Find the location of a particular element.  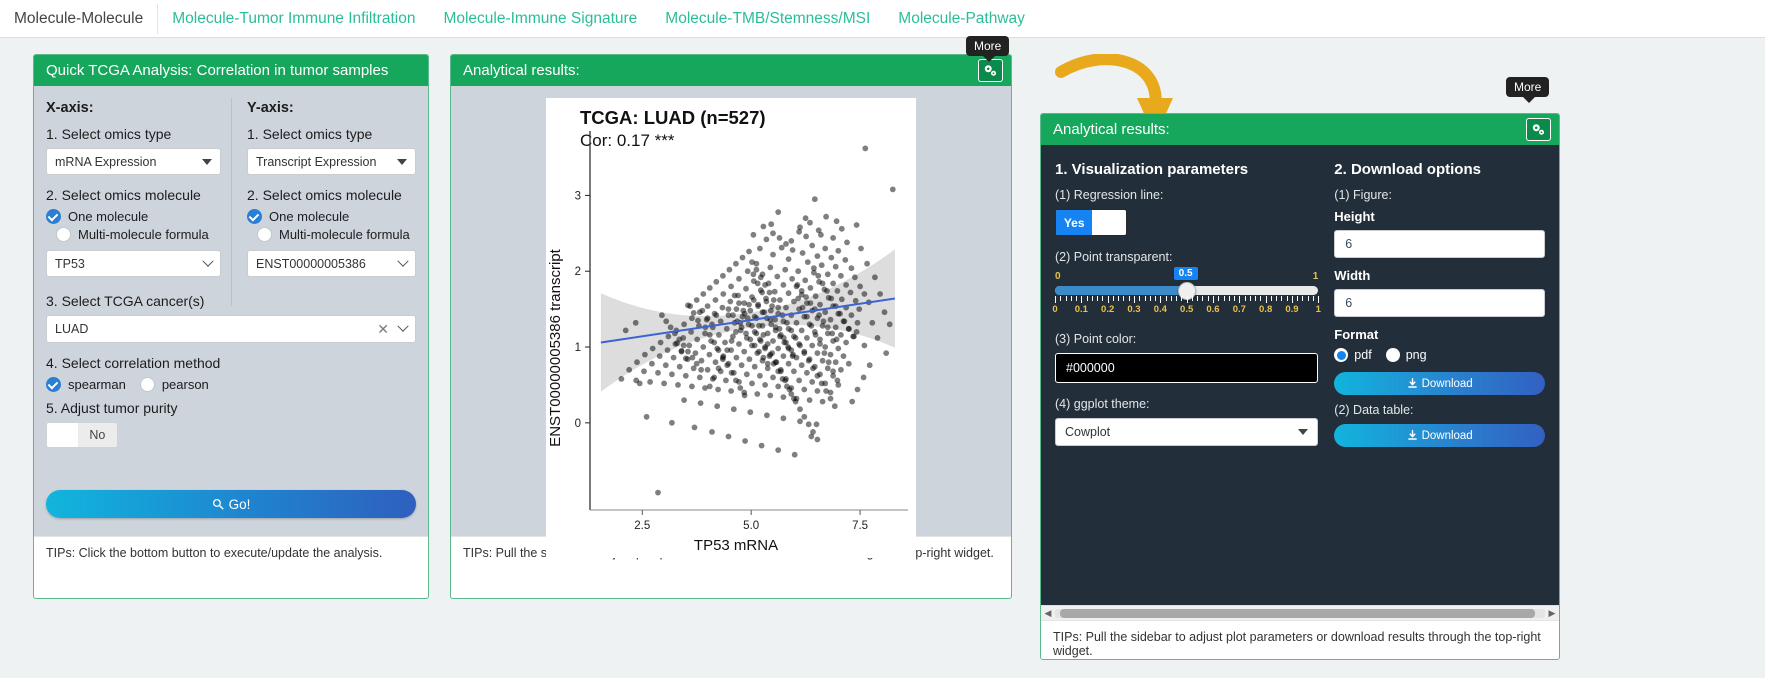

format-option-png: png is located at coordinates (1406, 355).